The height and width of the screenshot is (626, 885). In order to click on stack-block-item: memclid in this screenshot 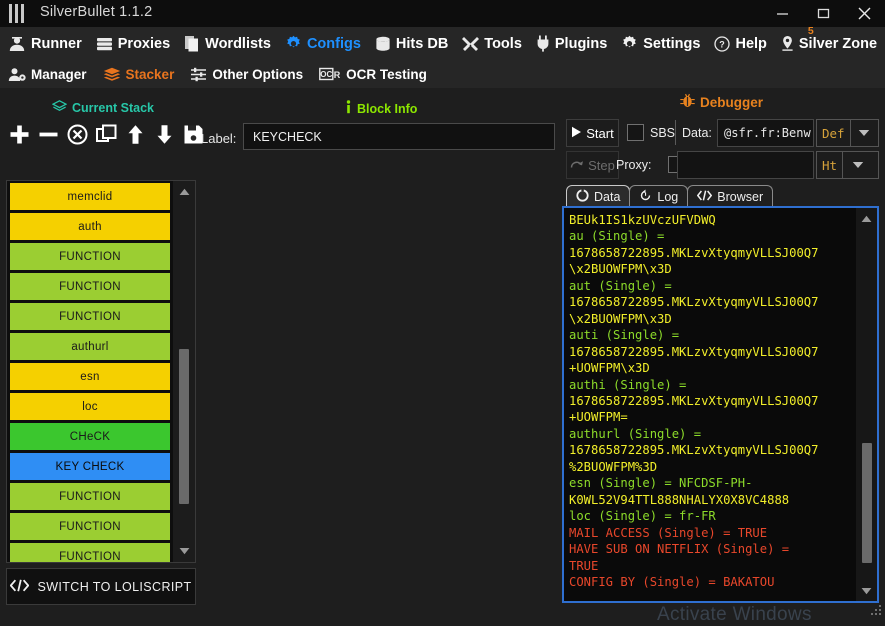, I will do `click(90, 196)`.